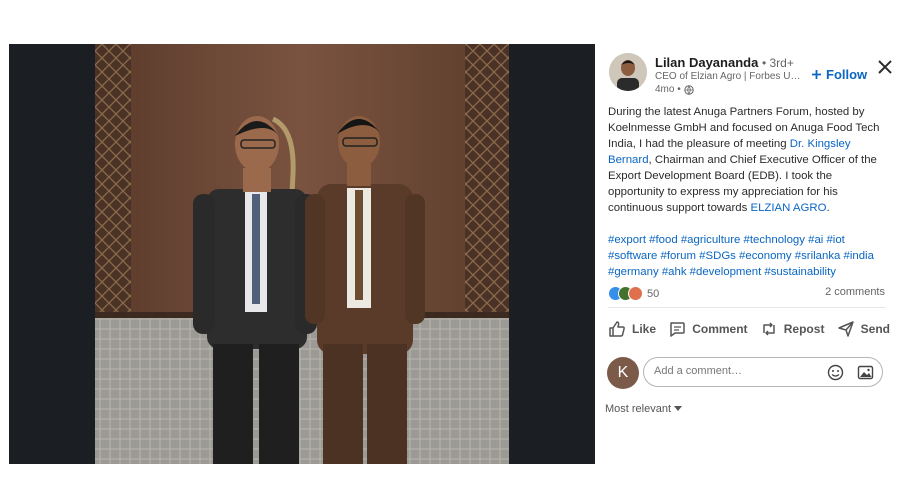 This screenshot has width=900, height=503. What do you see at coordinates (677, 329) in the screenshot?
I see `comment-icon` at bounding box center [677, 329].